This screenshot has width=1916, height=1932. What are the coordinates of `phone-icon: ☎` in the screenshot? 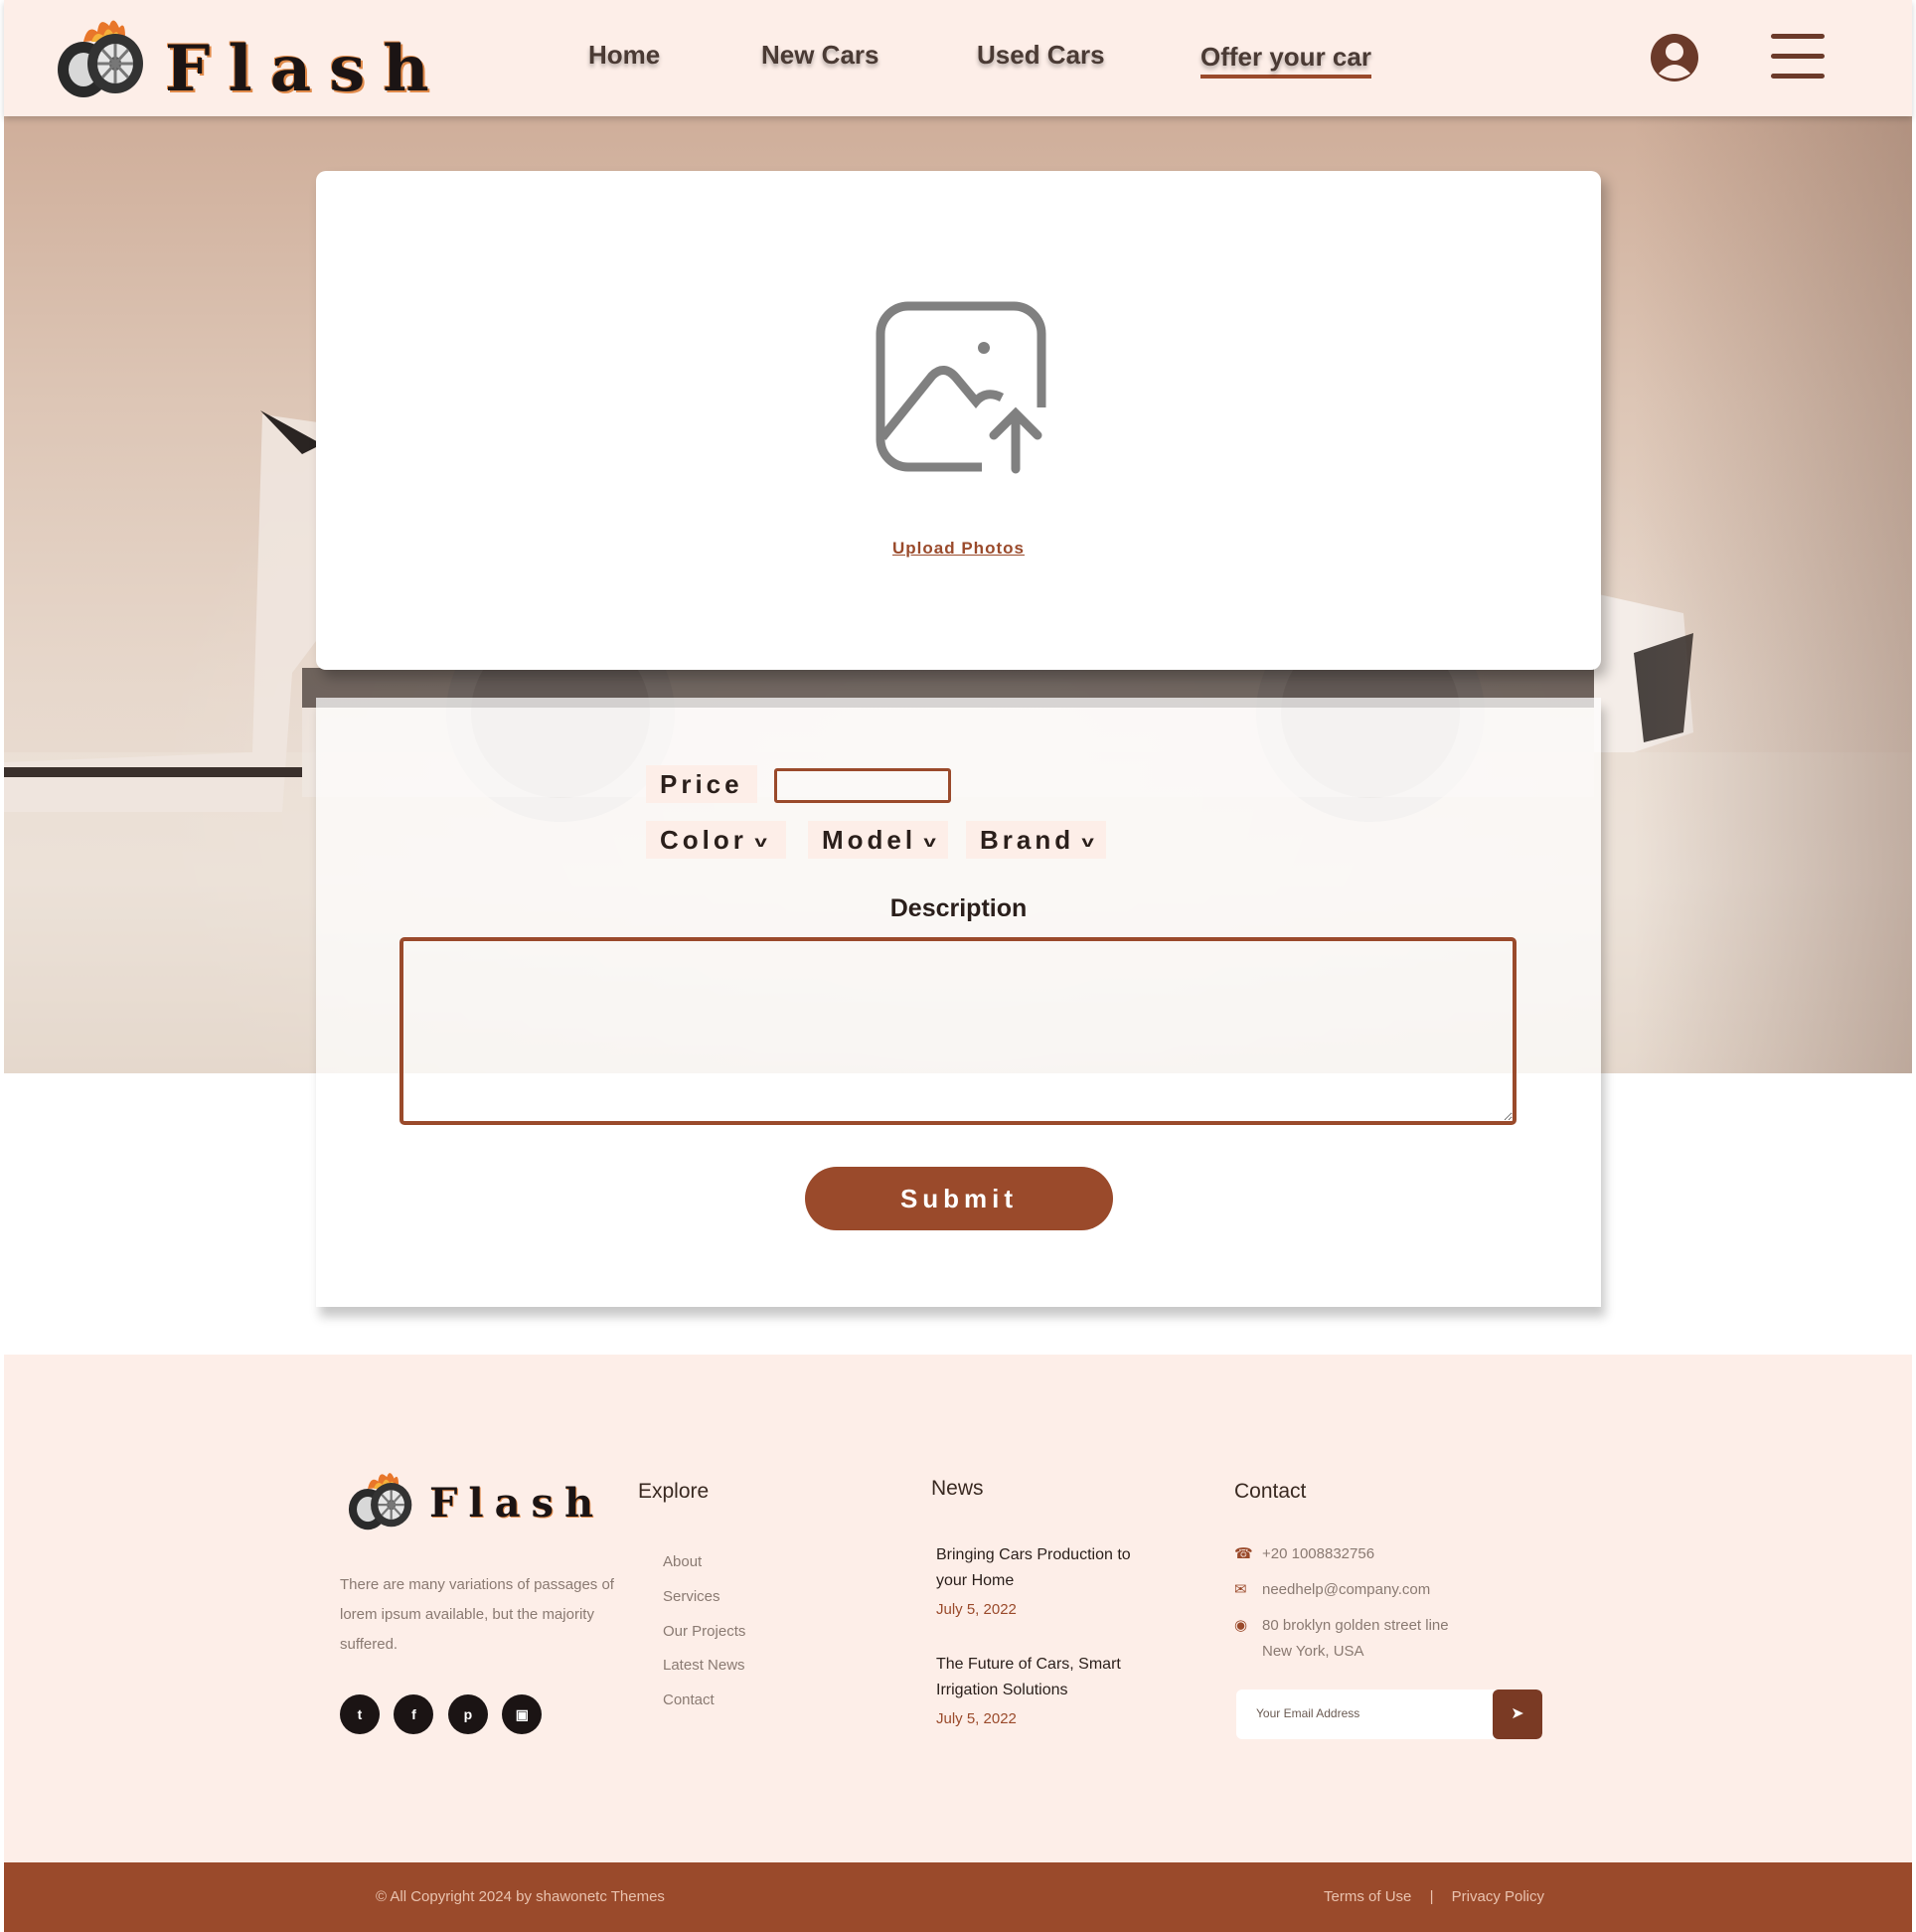 It's located at (1243, 1553).